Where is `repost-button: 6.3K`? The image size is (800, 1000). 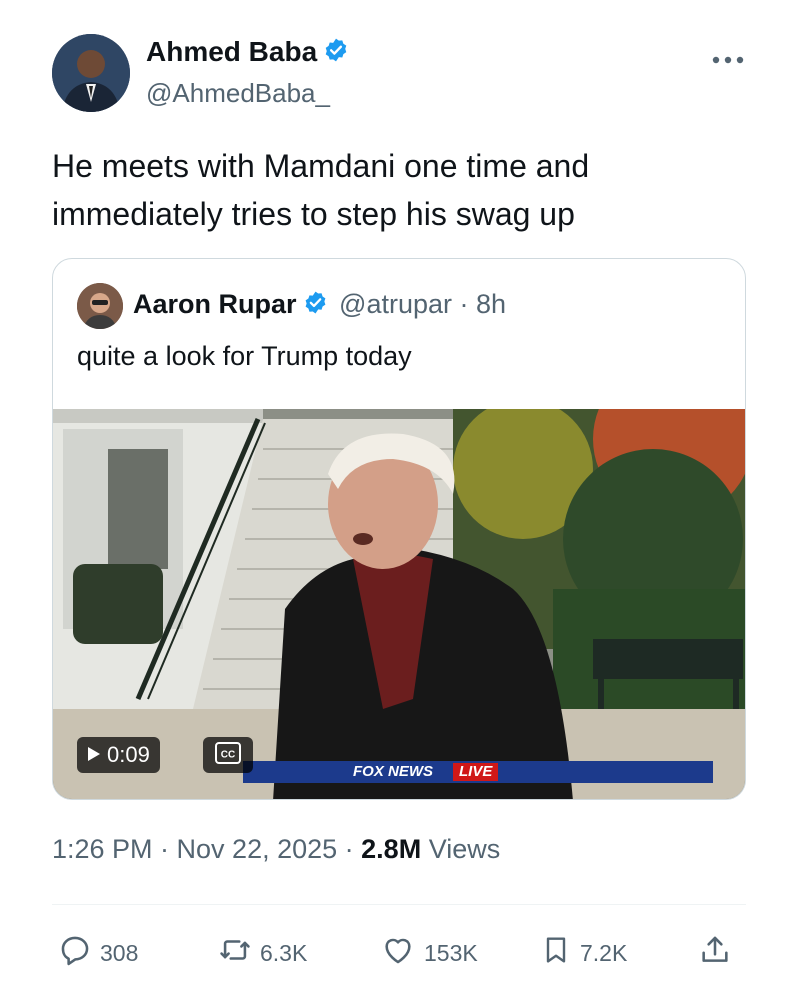 repost-button: 6.3K is located at coordinates (262, 953).